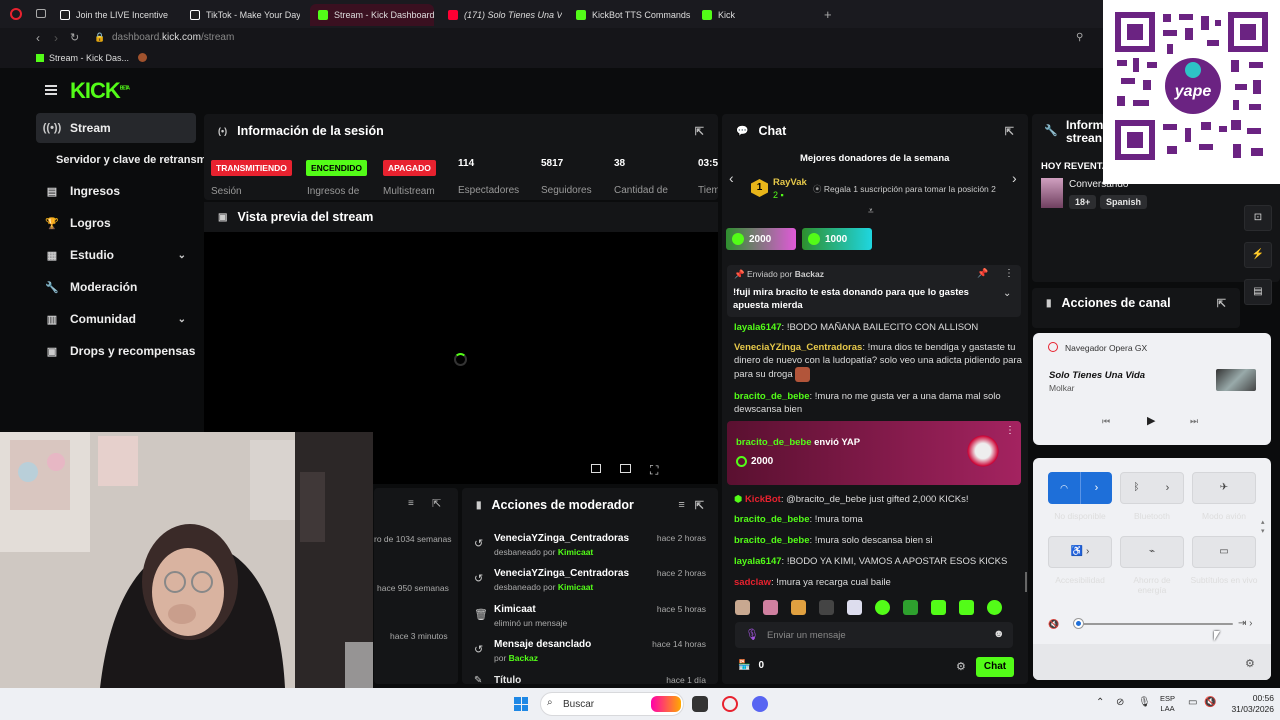 This screenshot has width=1280, height=720. What do you see at coordinates (754, 15) in the screenshot?
I see `tab-kick: Kick` at bounding box center [754, 15].